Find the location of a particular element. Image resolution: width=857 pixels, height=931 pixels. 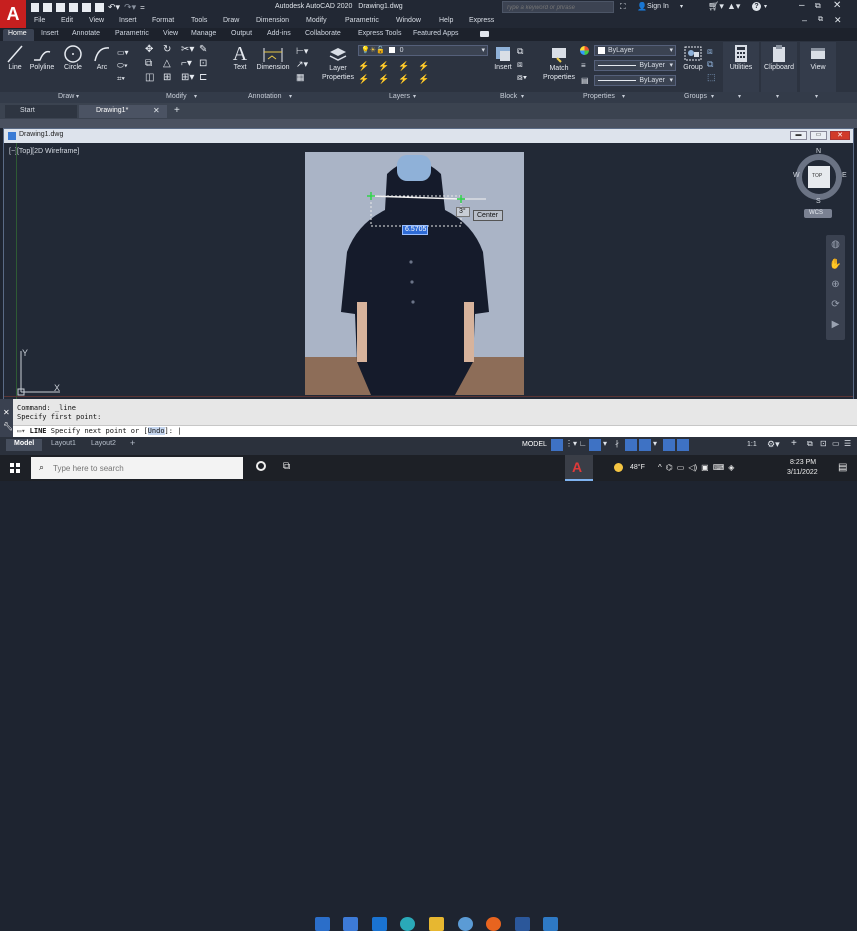

annotation-monitor-icon: + is located at coordinates (794, 443).